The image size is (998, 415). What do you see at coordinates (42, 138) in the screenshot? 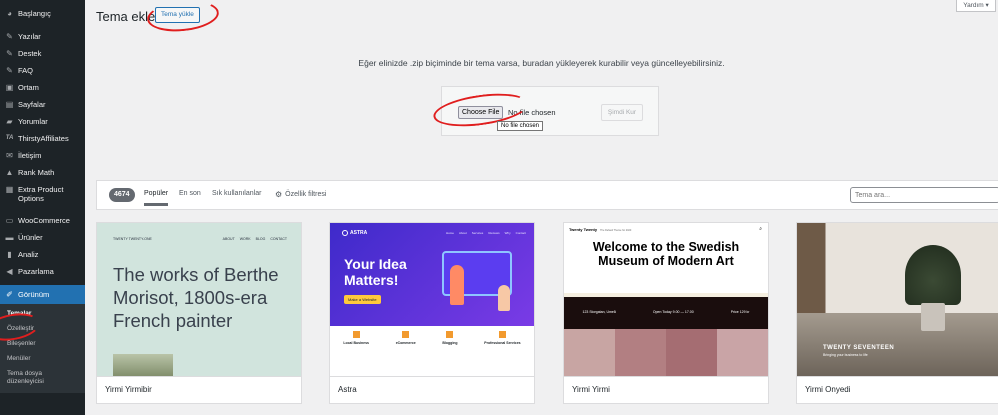
I see `sidebar-item-thirstyaffiliates: TA ThirstyAffiliates` at bounding box center [42, 138].